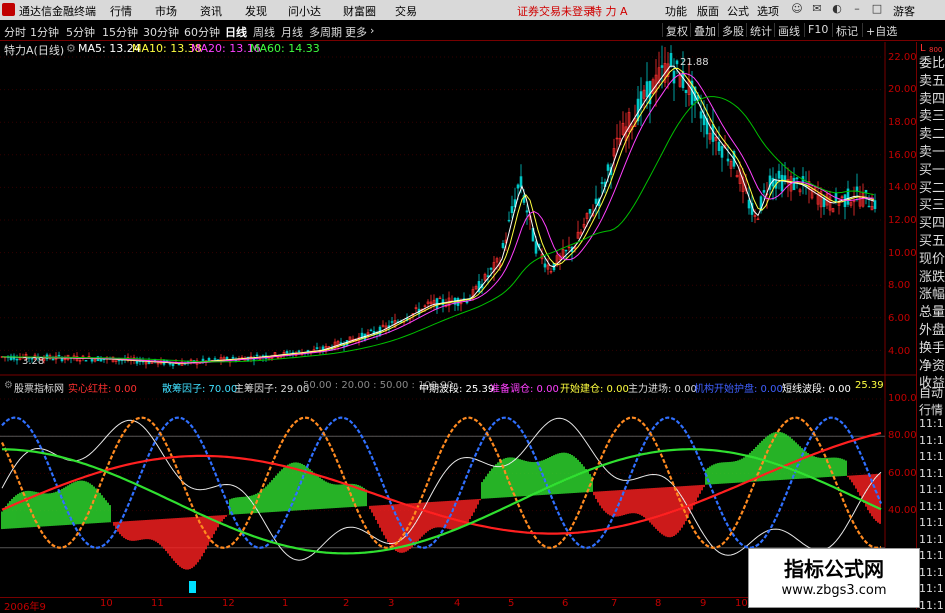 This screenshot has height=613, width=945. I want to click on auto-quote-label: 行情, so click(931, 409).